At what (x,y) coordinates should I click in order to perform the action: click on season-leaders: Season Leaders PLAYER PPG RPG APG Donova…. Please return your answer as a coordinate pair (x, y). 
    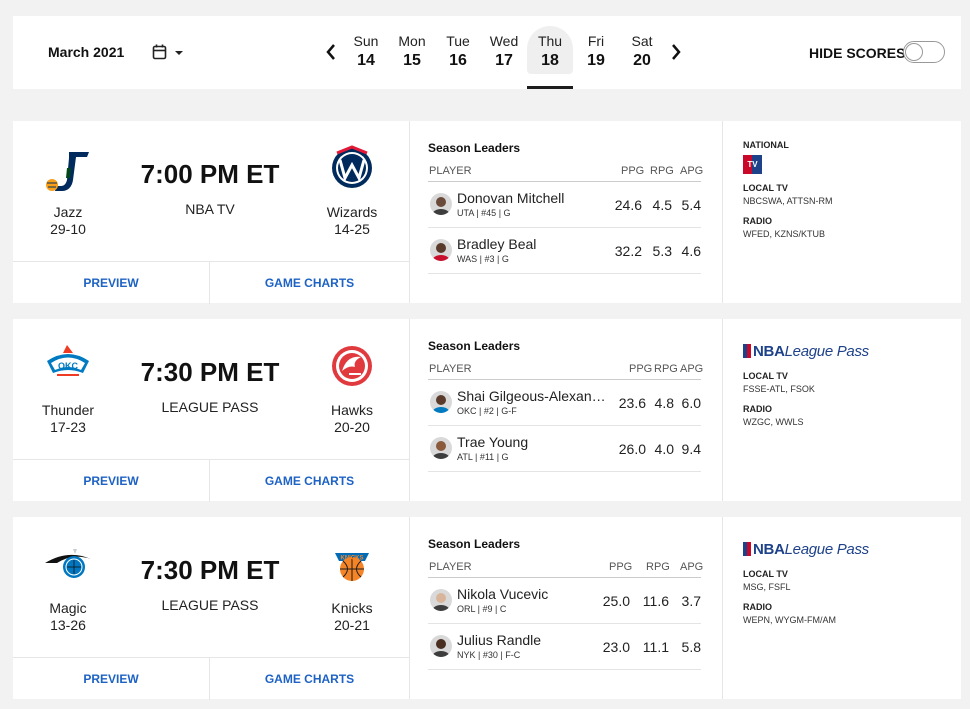
    Looking at the image, I should click on (565, 212).